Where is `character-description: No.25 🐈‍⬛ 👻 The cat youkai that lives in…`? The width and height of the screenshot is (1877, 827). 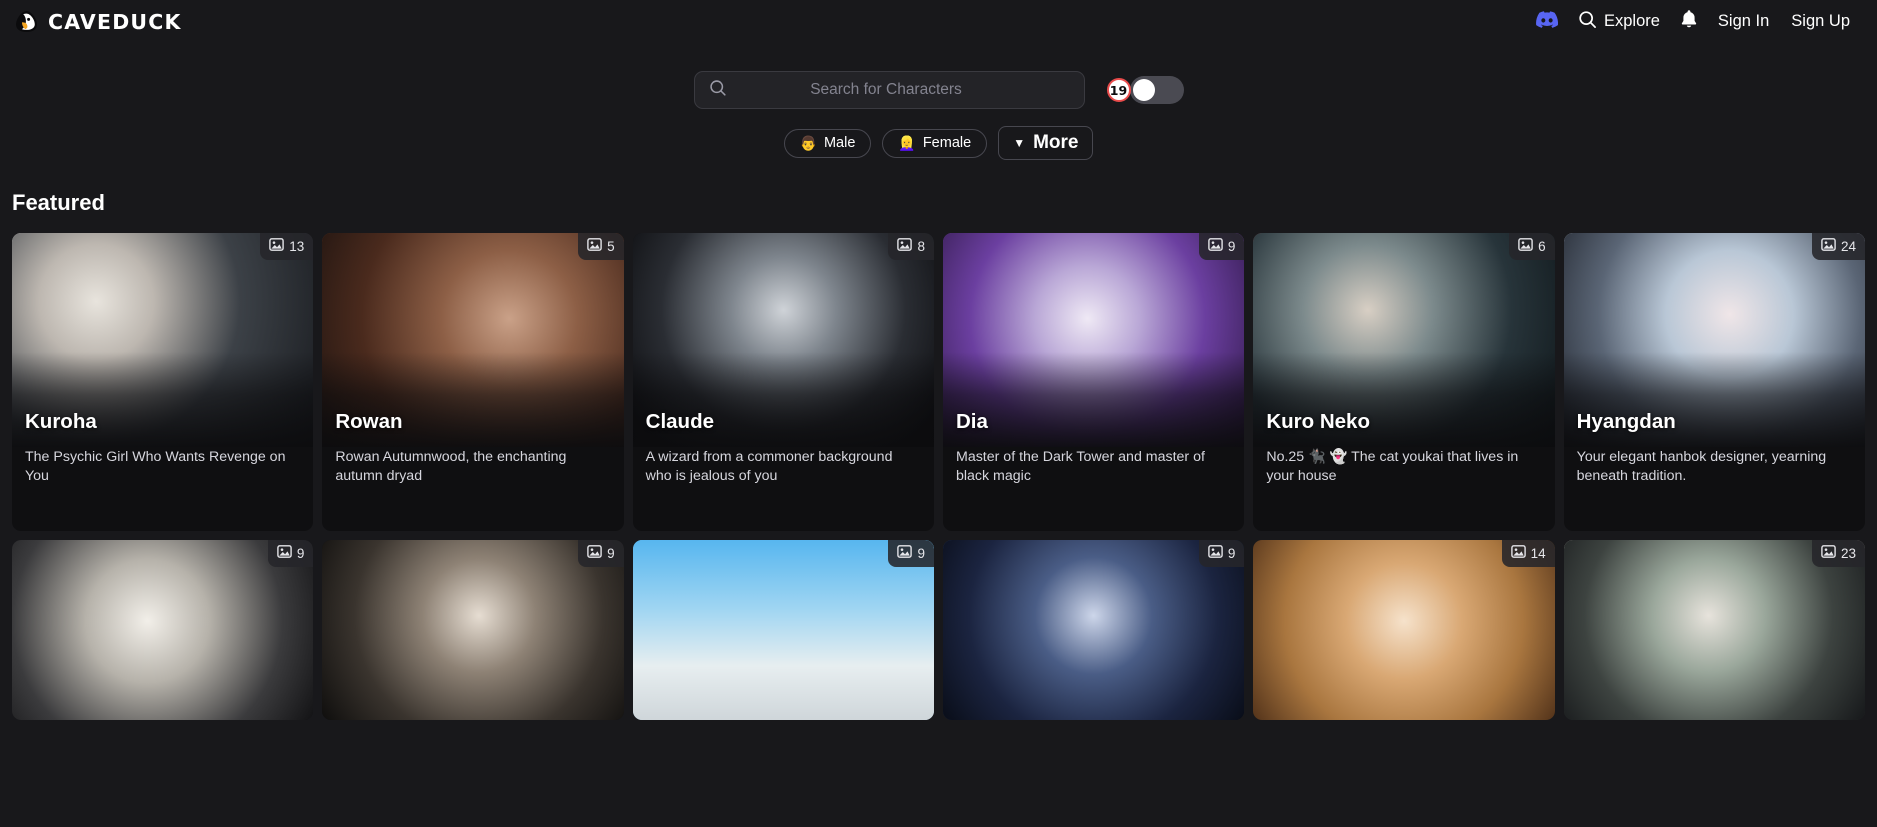
character-description: No.25 🐈‍⬛ 👻 The cat youkai that lives in… is located at coordinates (1392, 466).